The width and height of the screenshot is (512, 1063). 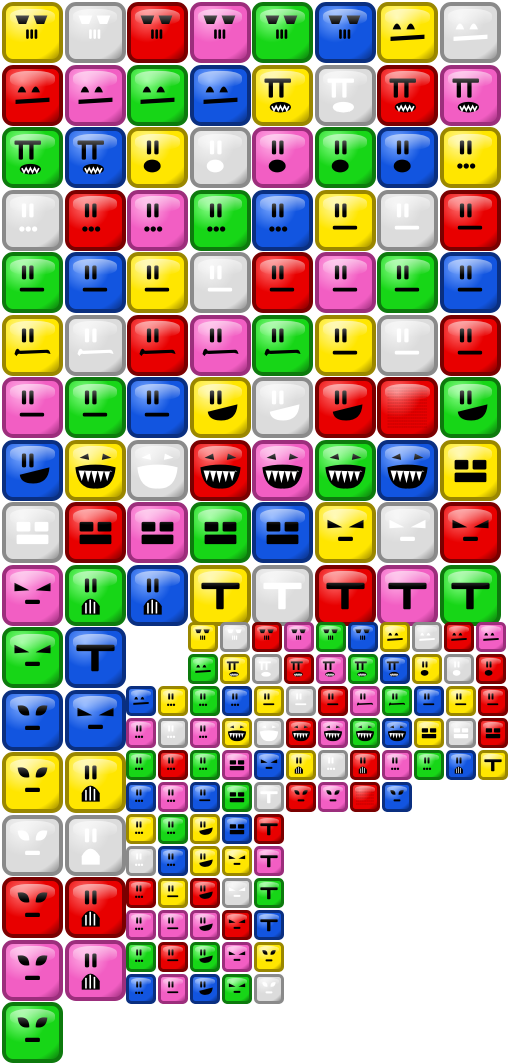 What do you see at coordinates (32, 595) in the screenshot?
I see `large-pink-v-eyes-icon` at bounding box center [32, 595].